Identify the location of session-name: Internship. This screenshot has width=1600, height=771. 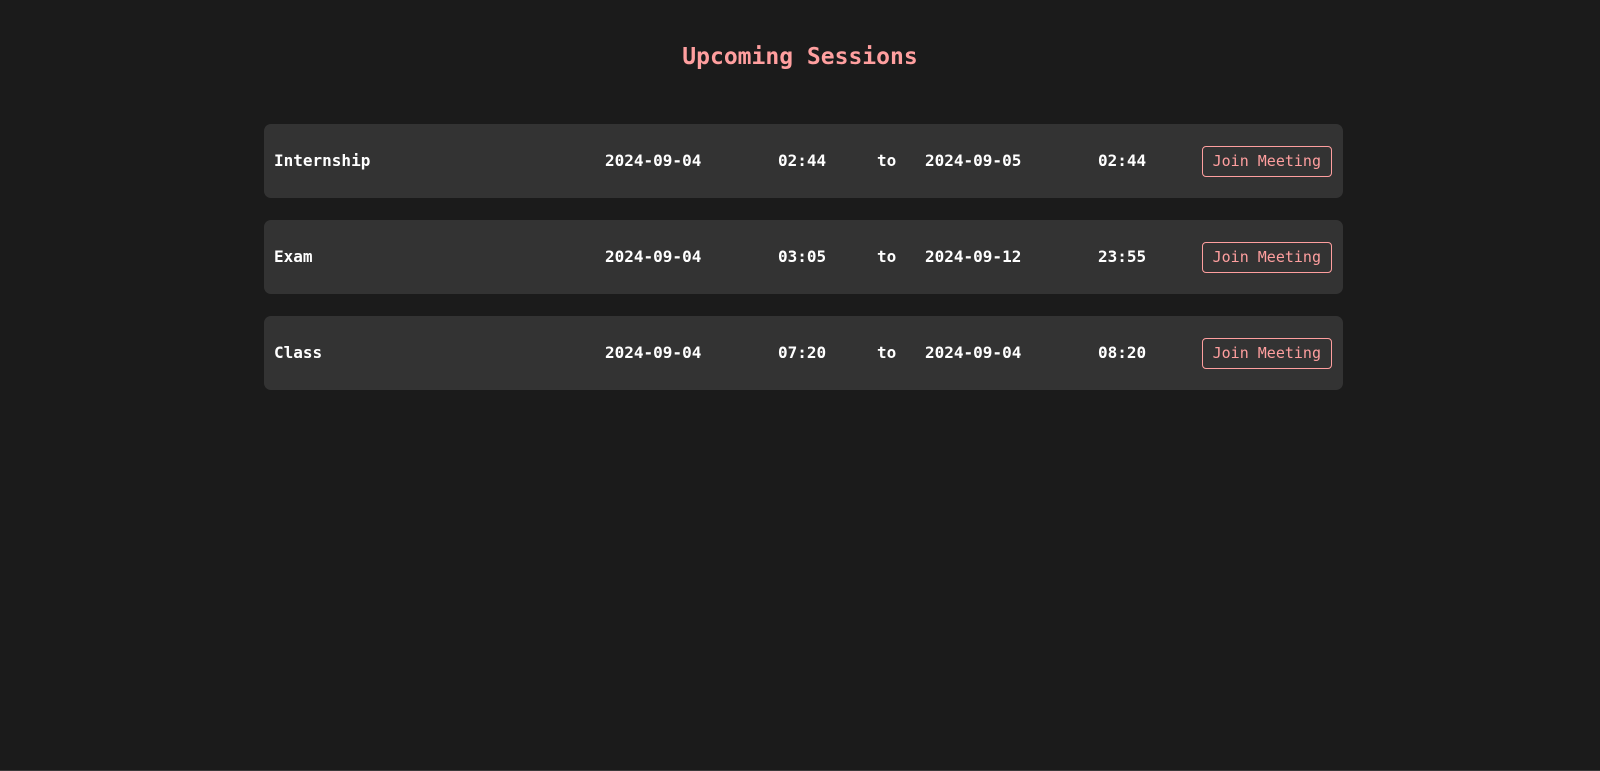
(322, 160).